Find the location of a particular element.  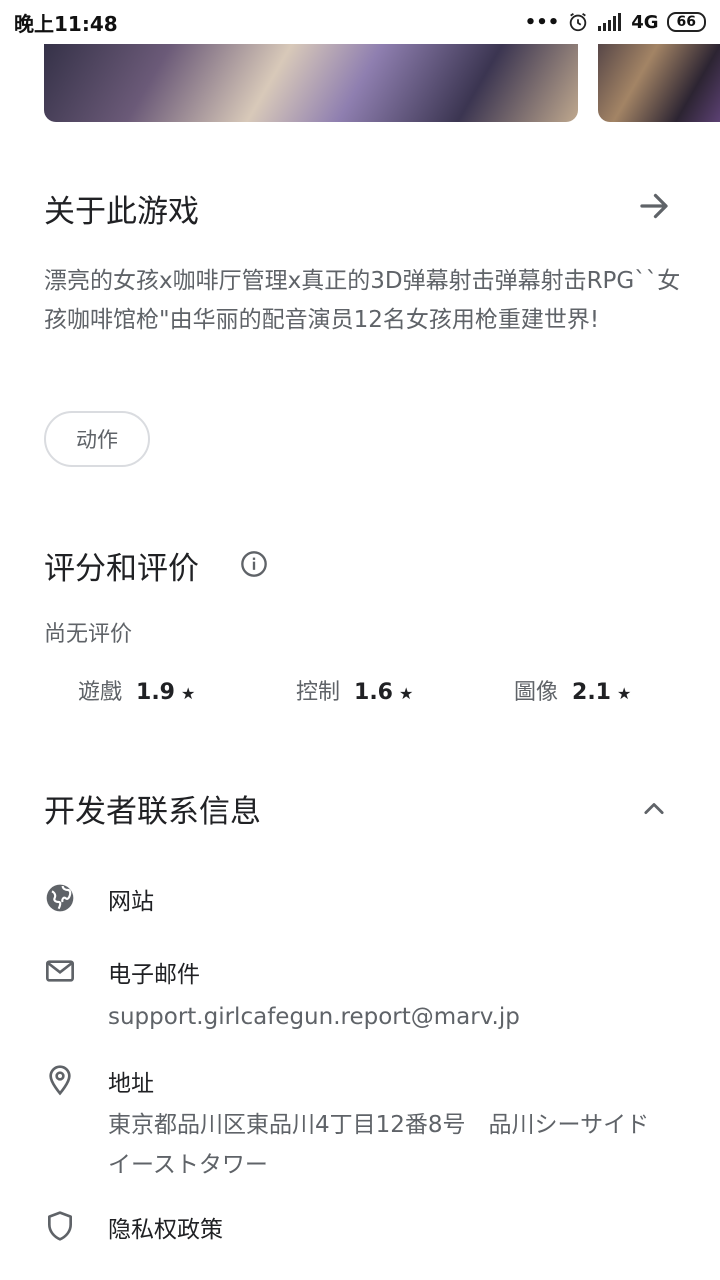

website-link: 网站 is located at coordinates (131, 899).